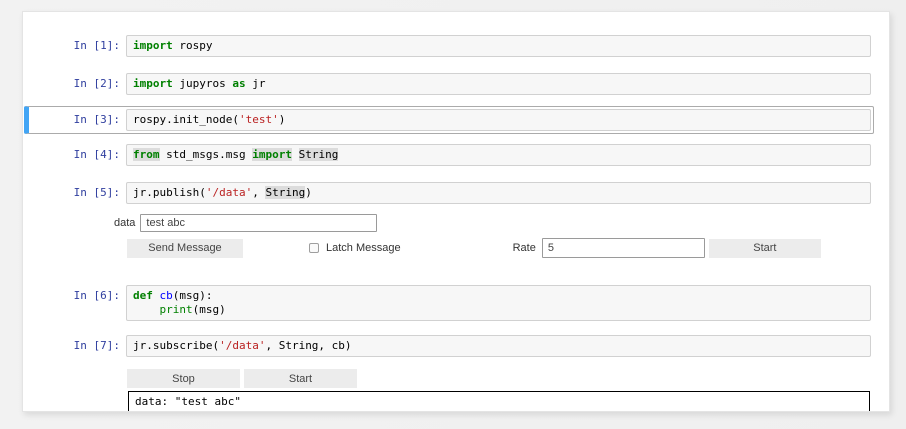  What do you see at coordinates (498, 120) in the screenshot?
I see `code-editor: rospy.init_node('test')` at bounding box center [498, 120].